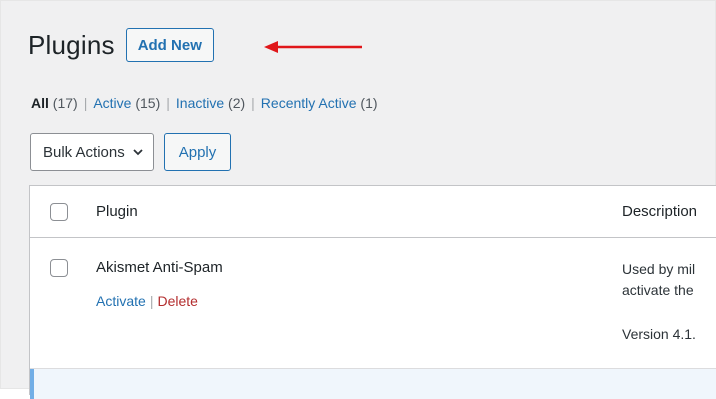 The image size is (716, 399). What do you see at coordinates (148, 103) in the screenshot?
I see `filter-active-count: (15)` at bounding box center [148, 103].